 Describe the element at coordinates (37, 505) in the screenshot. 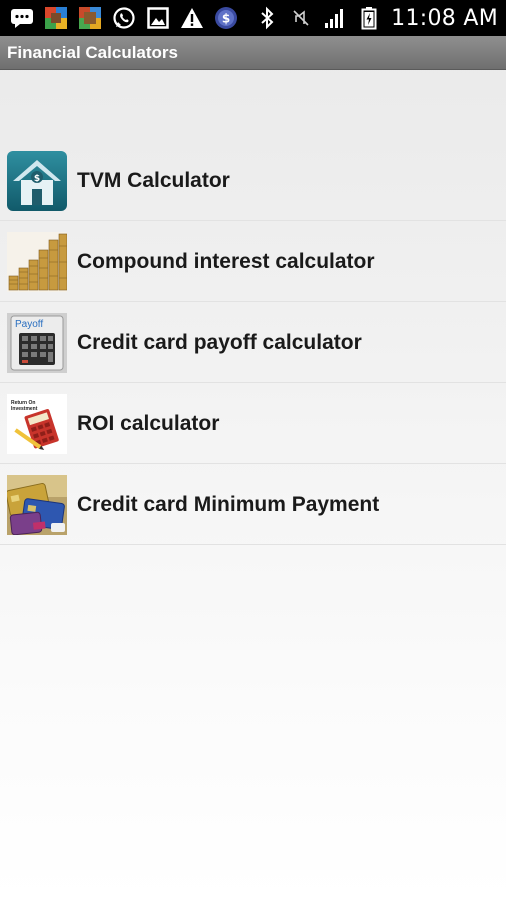

I see `credit-cards-icon` at that location.